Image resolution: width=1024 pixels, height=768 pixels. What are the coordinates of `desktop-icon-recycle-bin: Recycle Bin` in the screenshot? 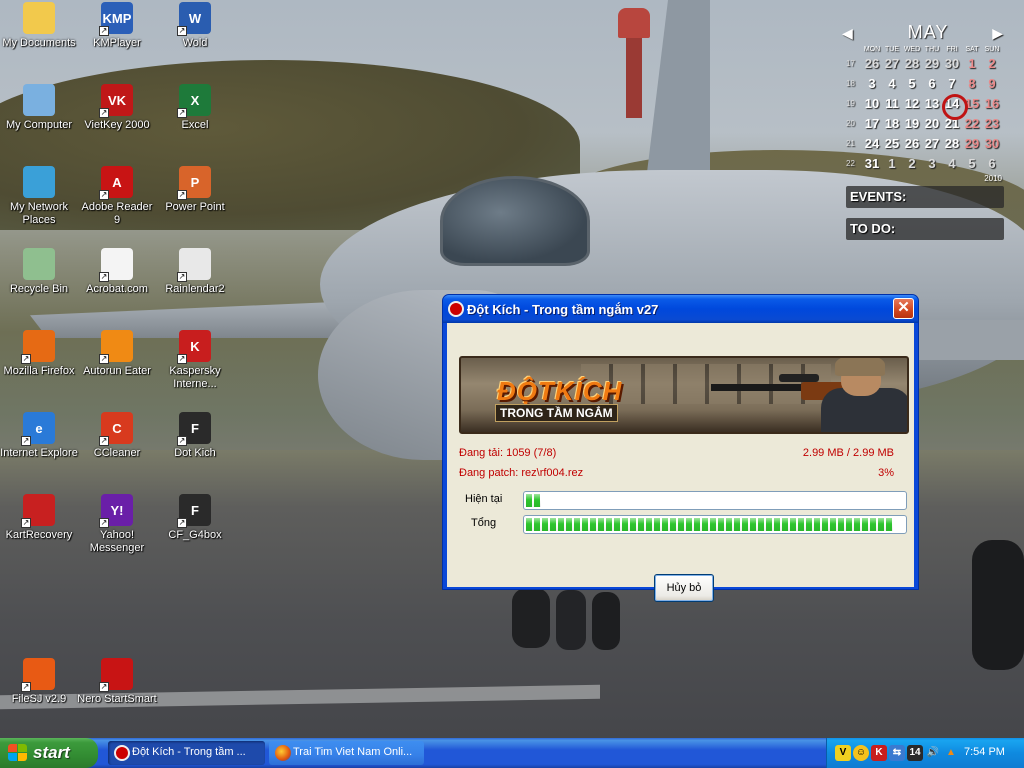 It's located at (39, 272).